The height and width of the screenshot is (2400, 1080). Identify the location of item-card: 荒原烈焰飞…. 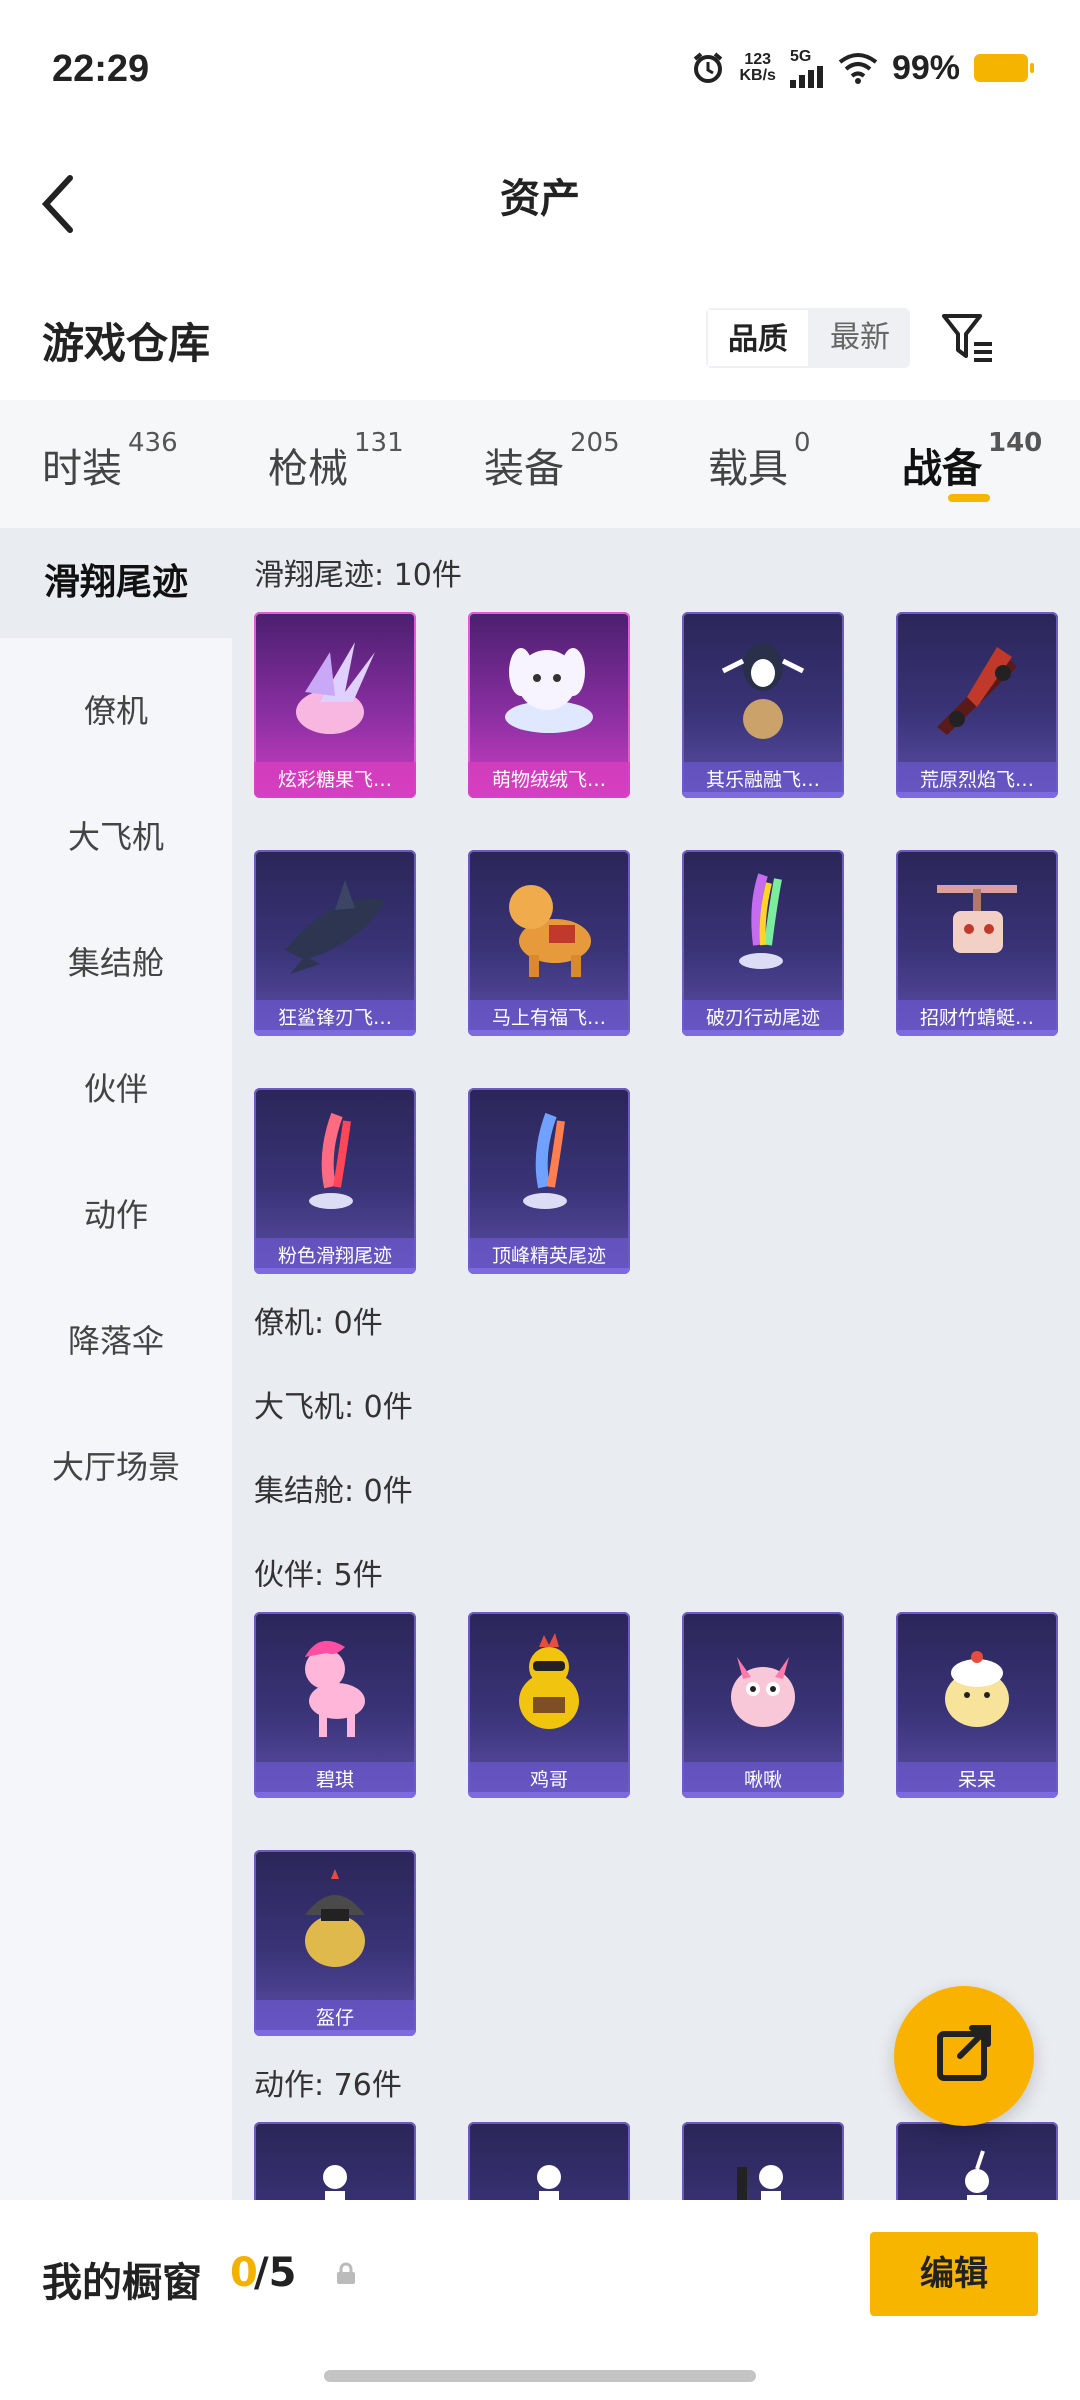
(977, 705).